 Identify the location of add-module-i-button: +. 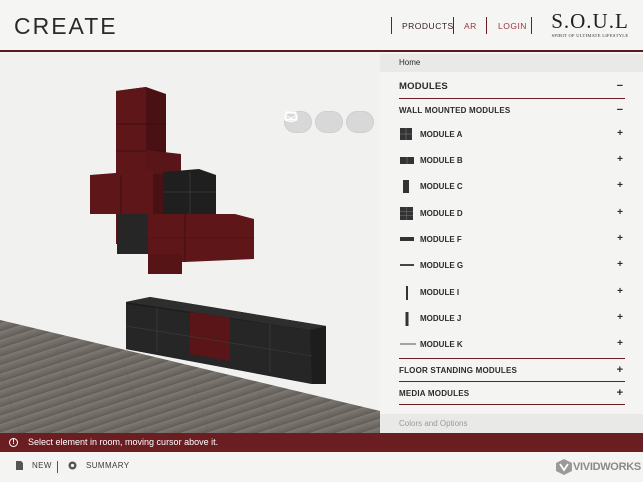
(620, 291).